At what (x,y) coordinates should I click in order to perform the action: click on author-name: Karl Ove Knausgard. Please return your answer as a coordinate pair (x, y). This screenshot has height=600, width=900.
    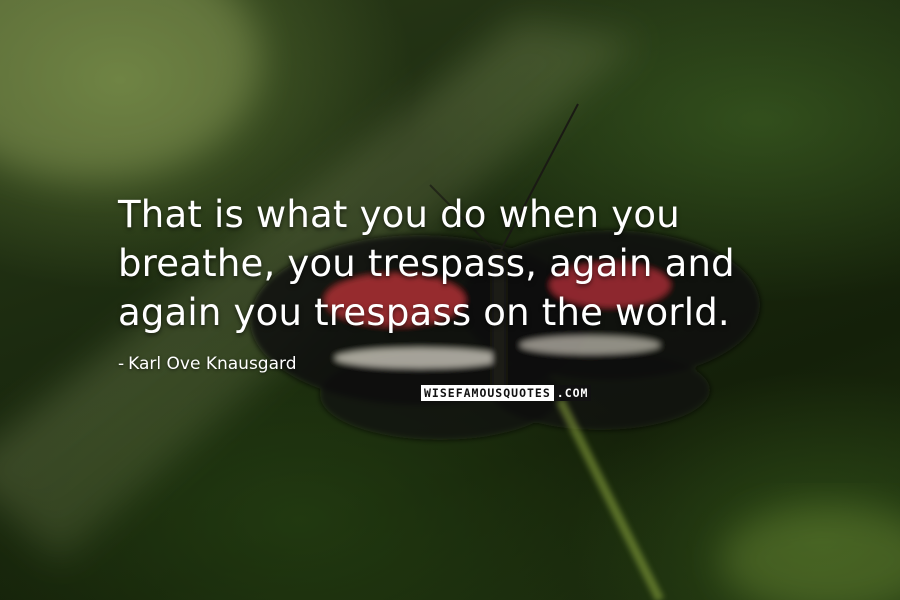
    Looking at the image, I should click on (212, 364).